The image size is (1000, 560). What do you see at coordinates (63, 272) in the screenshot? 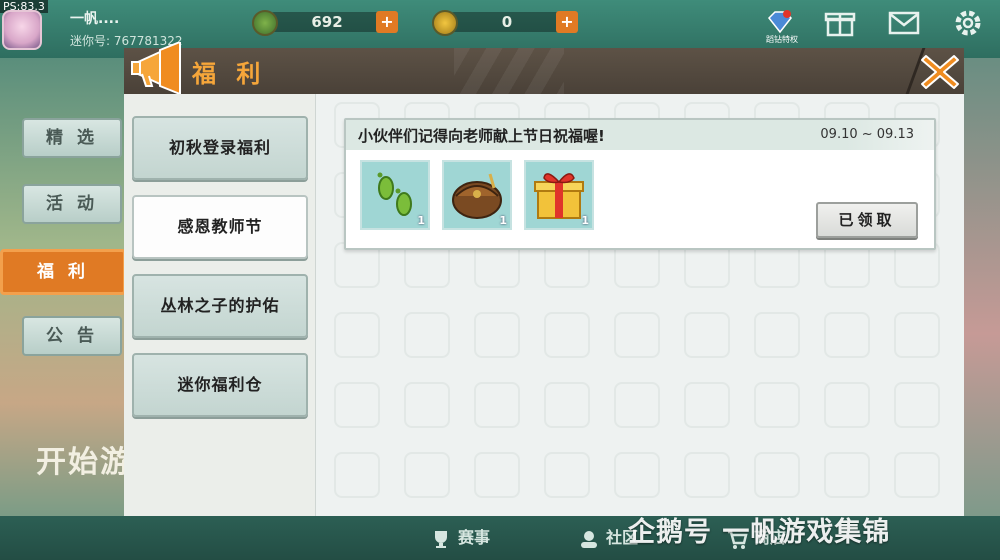
I see `tab-welfare: 福 利` at bounding box center [63, 272].